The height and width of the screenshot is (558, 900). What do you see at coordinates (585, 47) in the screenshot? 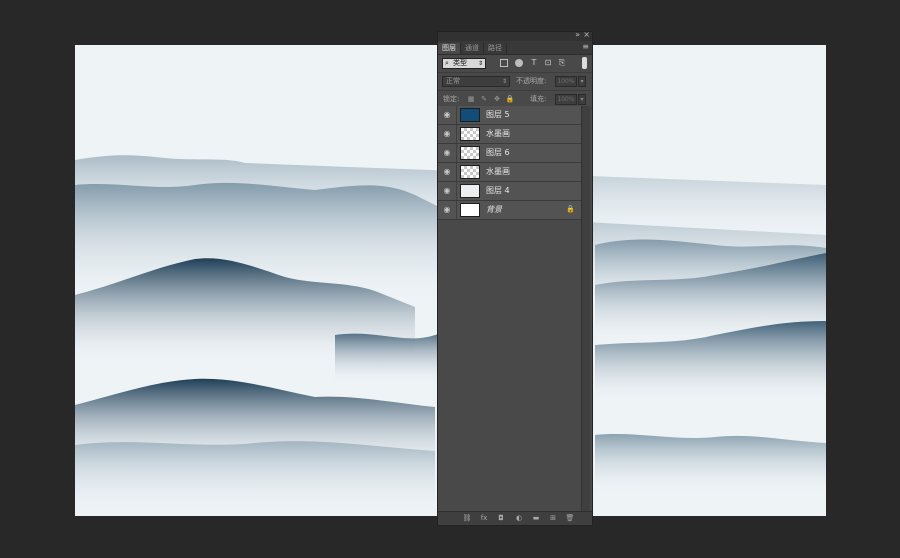
I see `panel-menu-icon: ≡` at bounding box center [585, 47].